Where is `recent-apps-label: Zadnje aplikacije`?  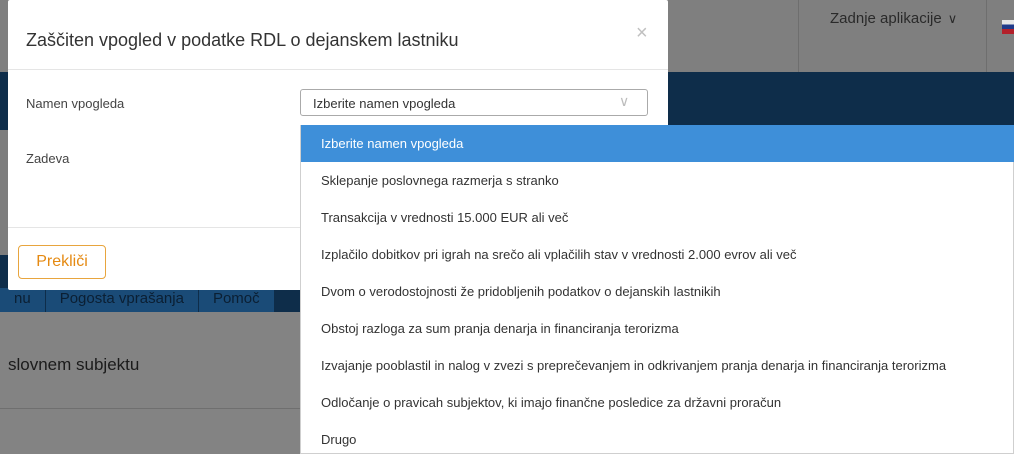 recent-apps-label: Zadnje aplikacije is located at coordinates (886, 18).